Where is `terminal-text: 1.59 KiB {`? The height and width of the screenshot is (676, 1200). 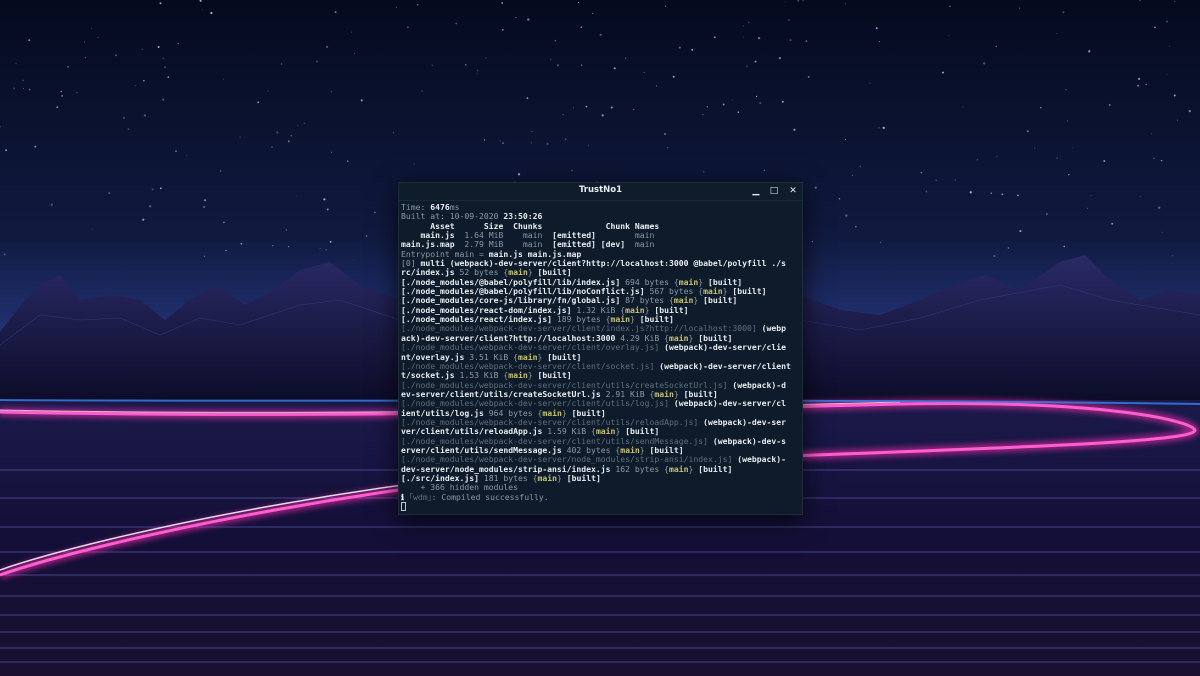 terminal-text: 1.59 KiB { is located at coordinates (569, 432).